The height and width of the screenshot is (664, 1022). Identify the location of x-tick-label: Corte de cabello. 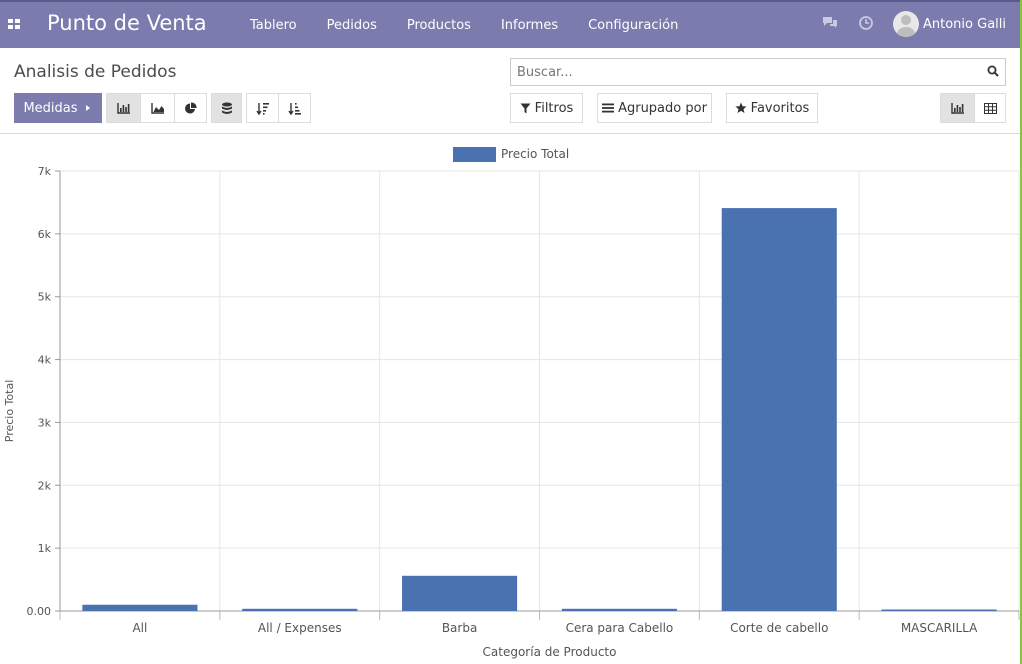
(779, 628).